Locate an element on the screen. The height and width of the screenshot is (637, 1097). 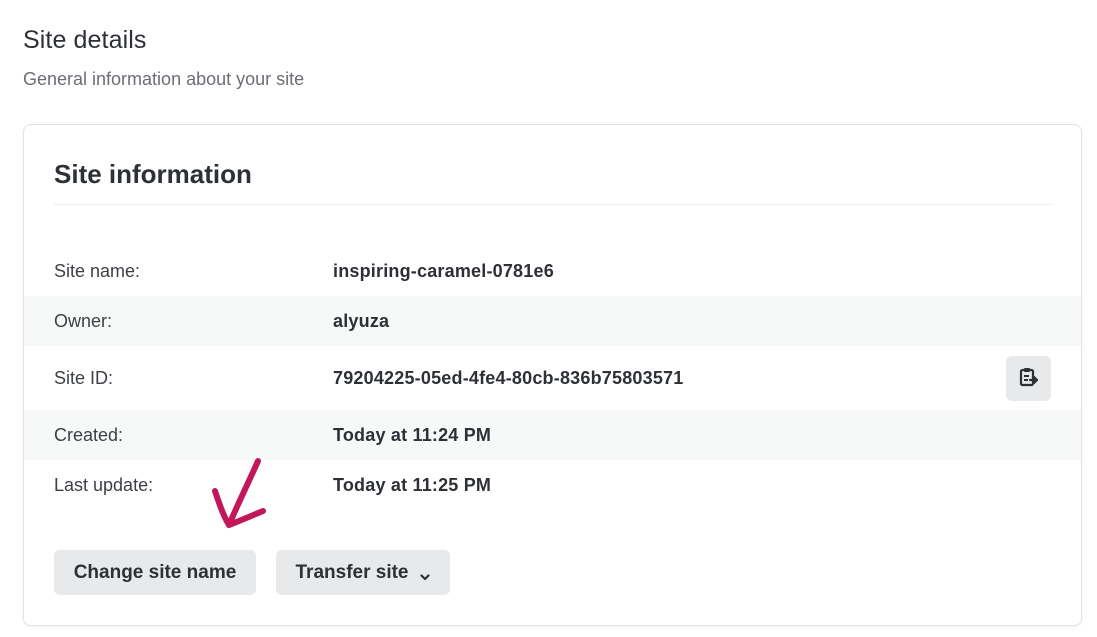
transfer-site-button: Transfer site is located at coordinates (363, 572).